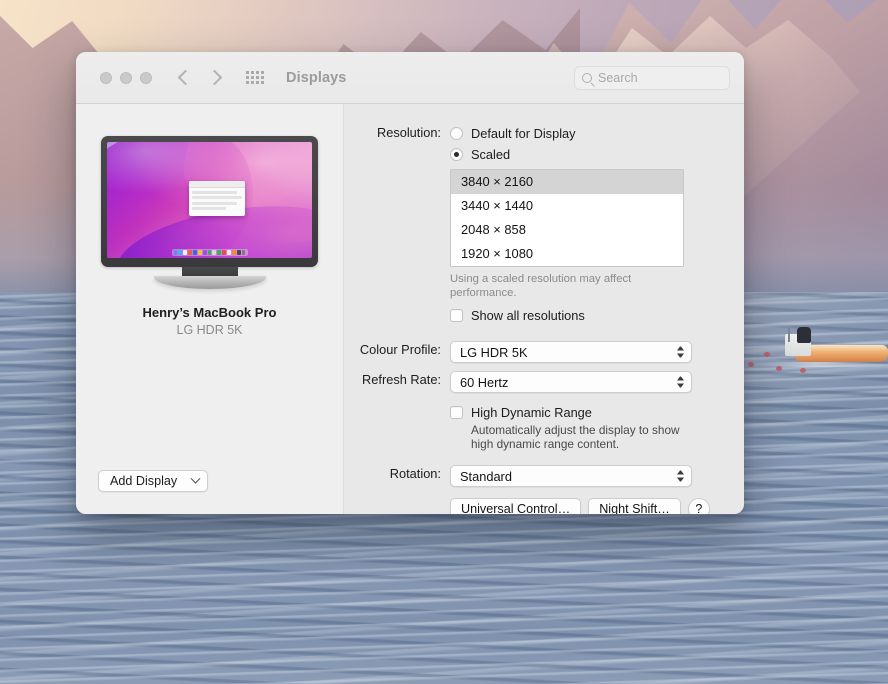 The width and height of the screenshot is (888, 684). What do you see at coordinates (597, 315) in the screenshot?
I see `show-all-resolutions-row: Show all resolutions` at bounding box center [597, 315].